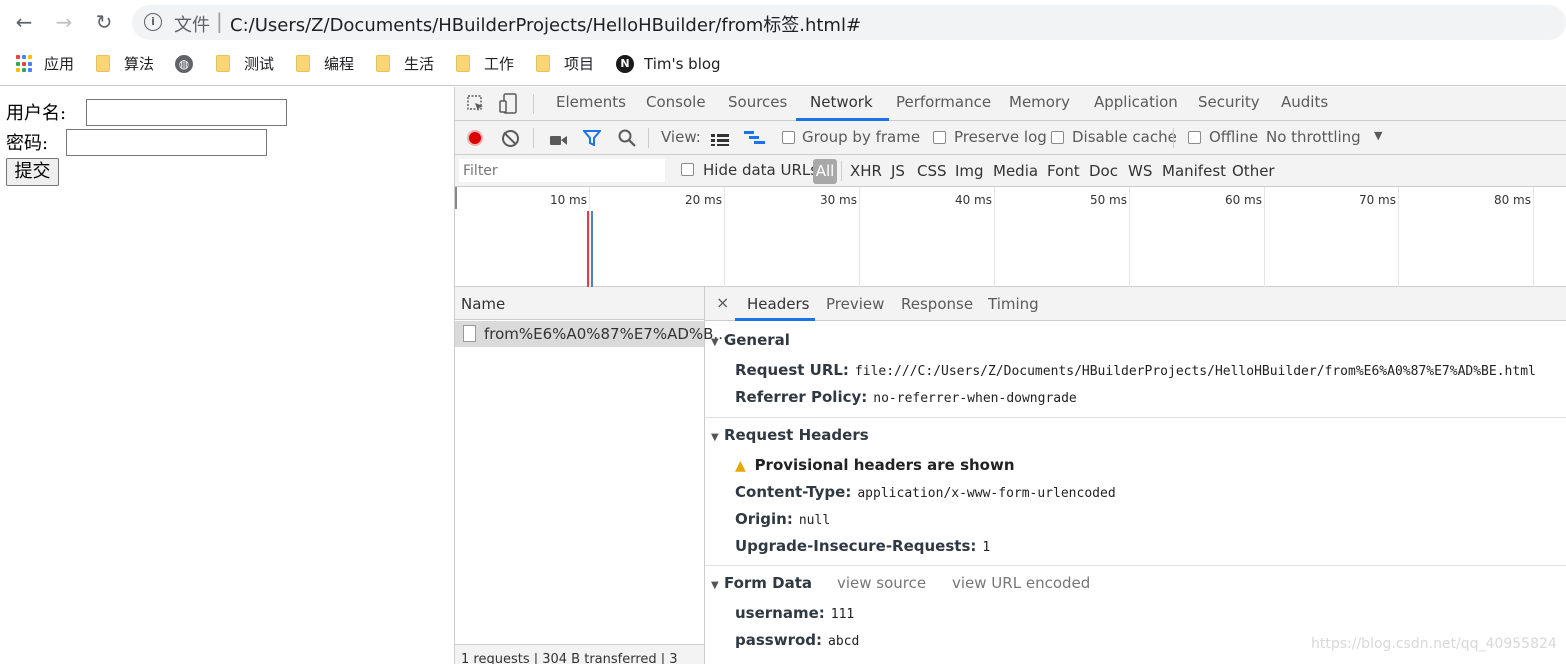 This screenshot has height=664, width=1566. Describe the element at coordinates (1194, 137) in the screenshot. I see `offline-checkbox` at that location.